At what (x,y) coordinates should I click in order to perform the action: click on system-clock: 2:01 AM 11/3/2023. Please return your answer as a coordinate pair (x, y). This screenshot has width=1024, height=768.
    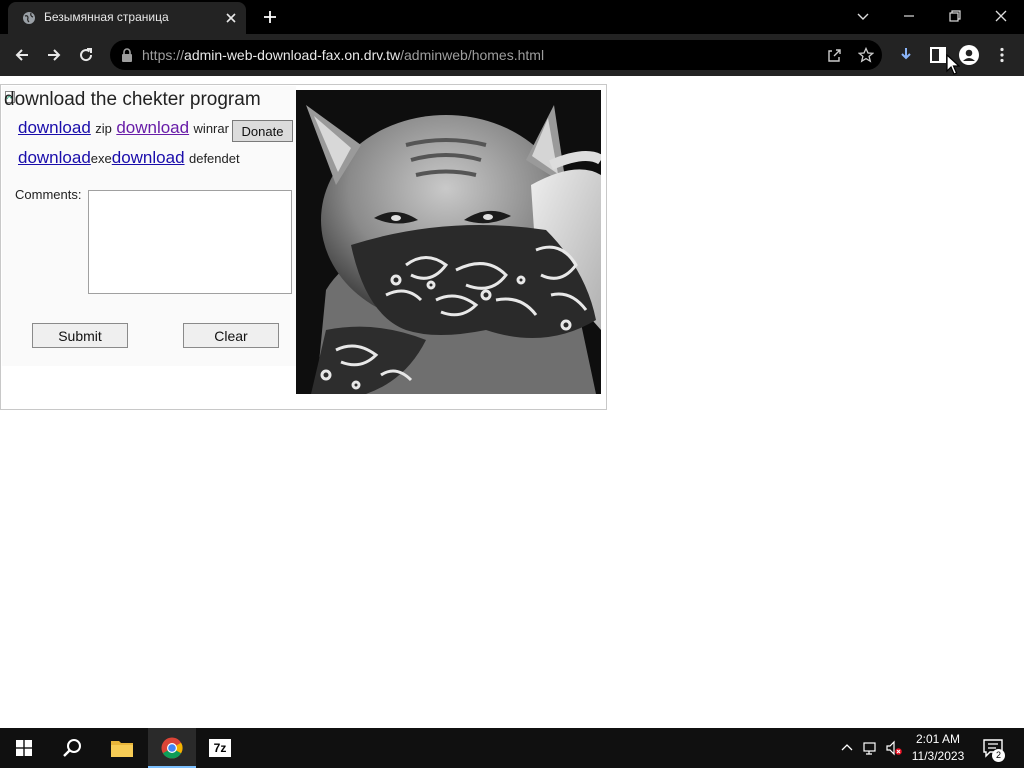
    Looking at the image, I should click on (938, 748).